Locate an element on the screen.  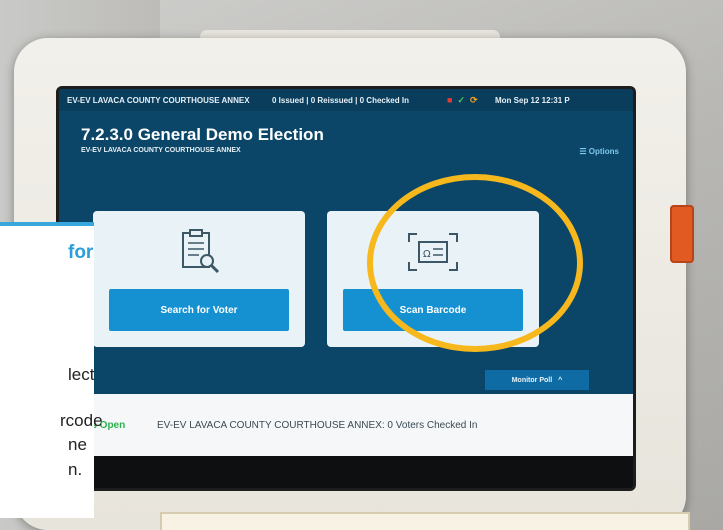
monitor-poll-button: Monitor Poll ^ is located at coordinates (537, 380).